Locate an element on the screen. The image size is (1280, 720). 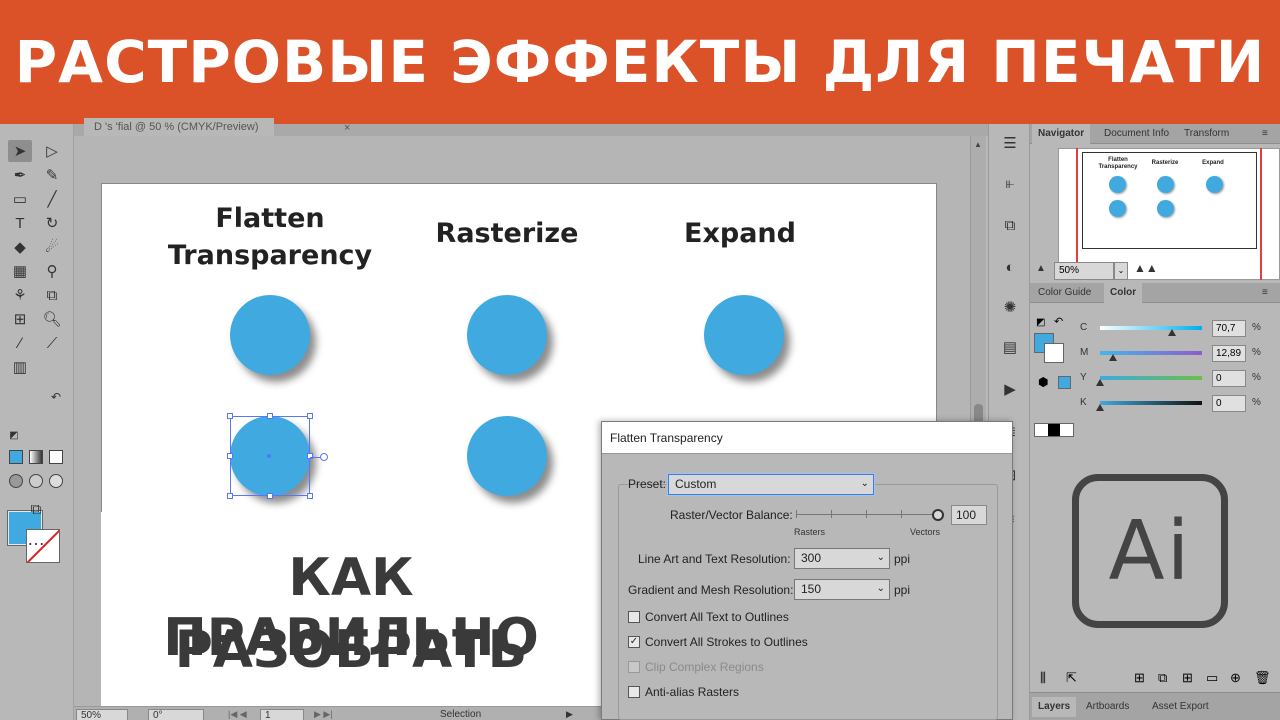
line-art-resolution-field: 300 ⌄ is located at coordinates (842, 558).